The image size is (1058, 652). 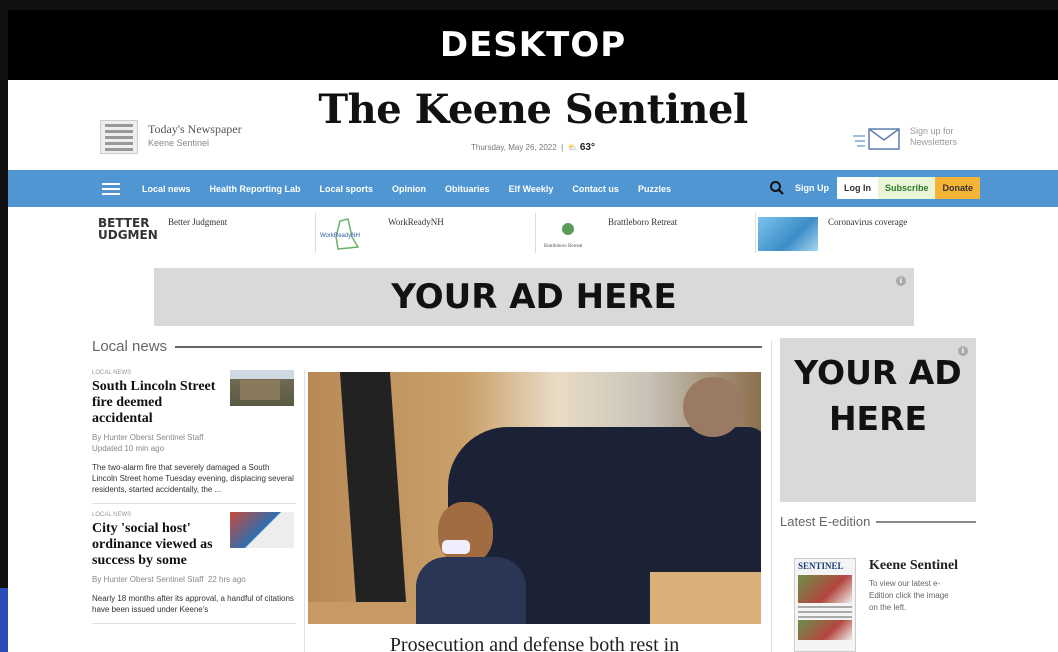 I want to click on featured-item-workreadynh: WorkReadyNH WorkReadyNH, so click(x=426, y=233).